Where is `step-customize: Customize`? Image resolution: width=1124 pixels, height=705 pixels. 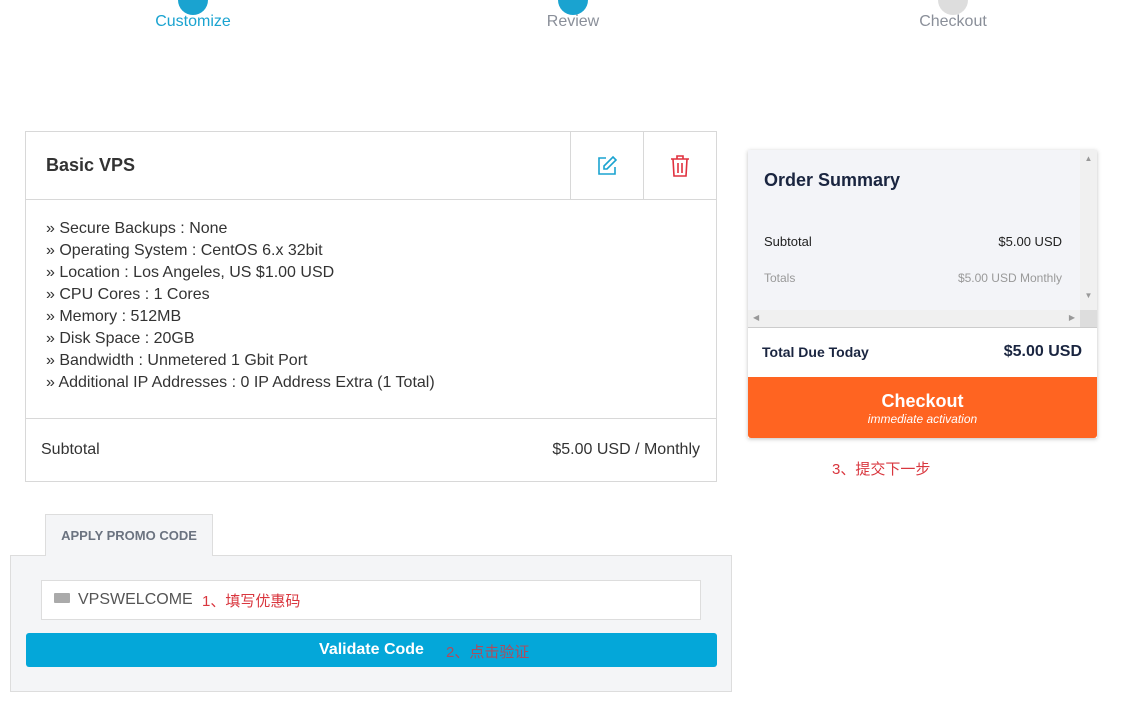
step-customize: Customize is located at coordinates (193, 15).